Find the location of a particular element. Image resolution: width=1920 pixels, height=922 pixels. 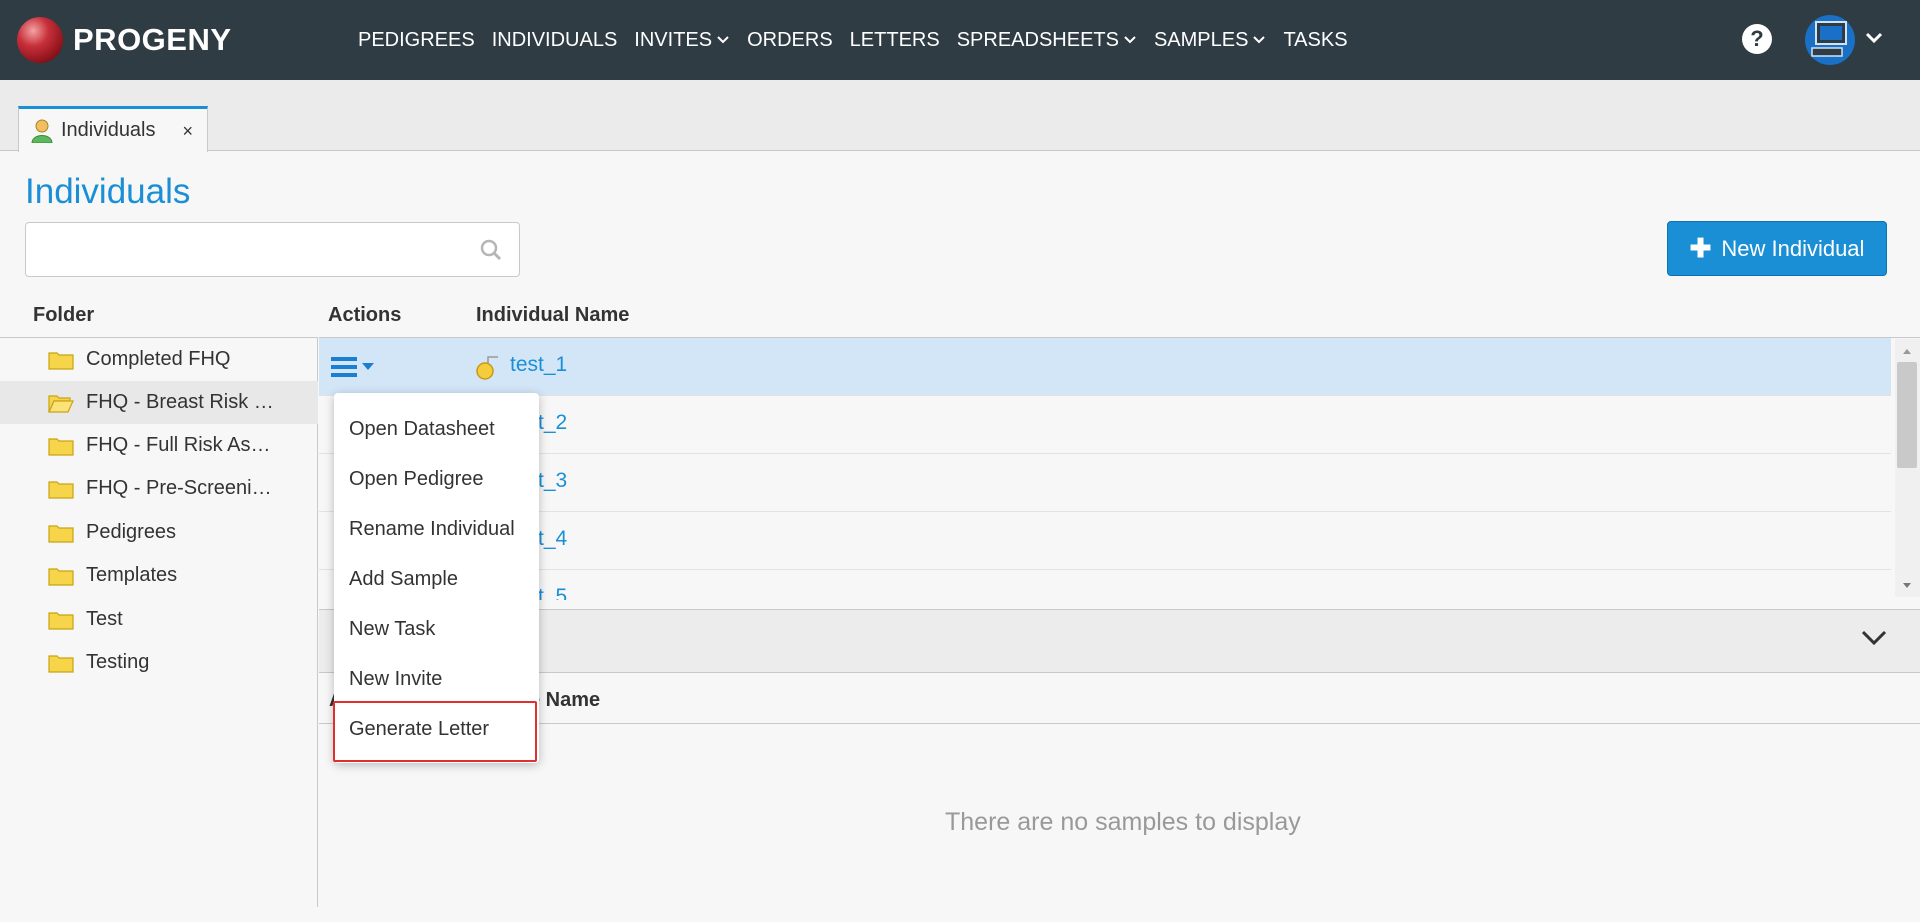

menu-item-open-datasheet: Open Datasheet is located at coordinates (422, 429).